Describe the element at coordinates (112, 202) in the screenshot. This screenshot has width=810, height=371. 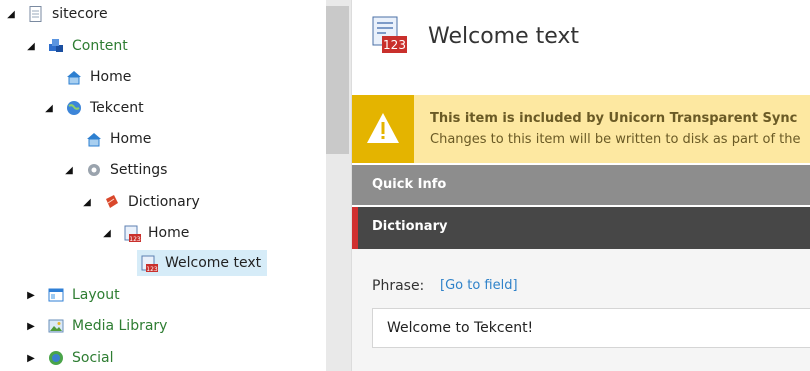
I see `book-icon` at that location.